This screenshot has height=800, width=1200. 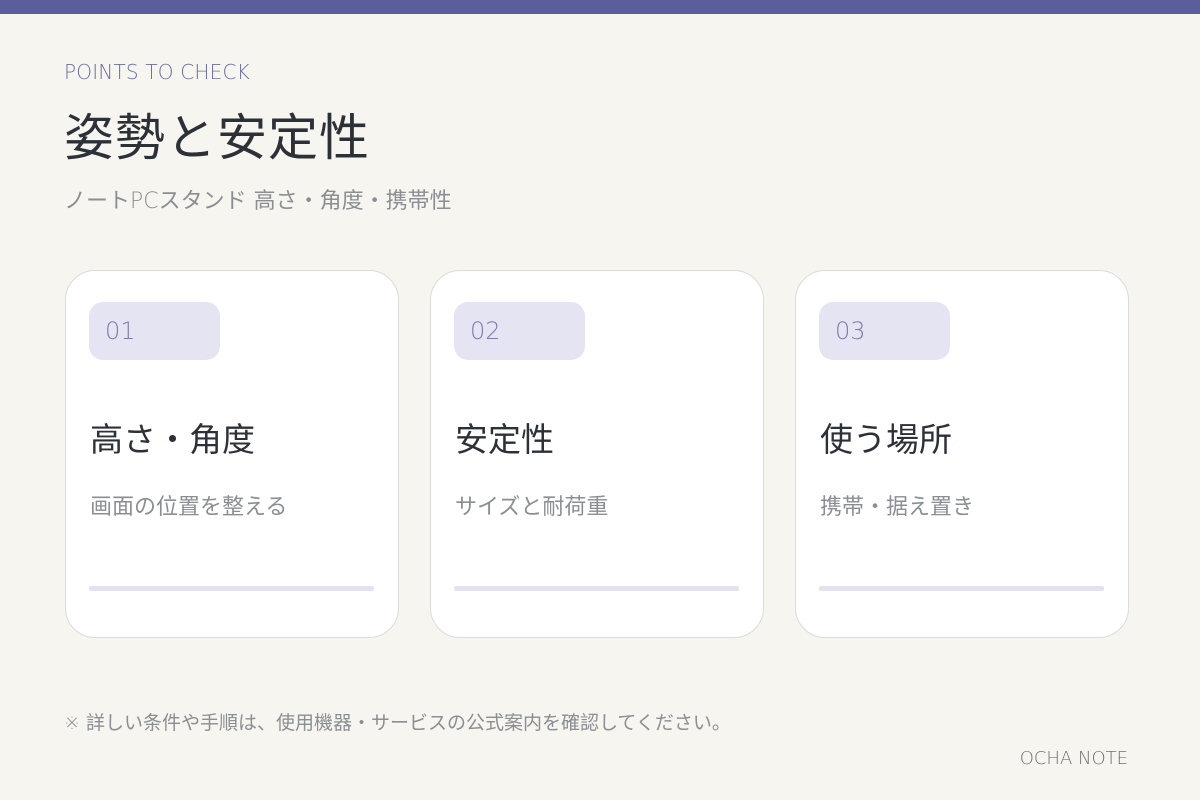 What do you see at coordinates (154, 331) in the screenshot?
I see `card-number-badge: 01` at bounding box center [154, 331].